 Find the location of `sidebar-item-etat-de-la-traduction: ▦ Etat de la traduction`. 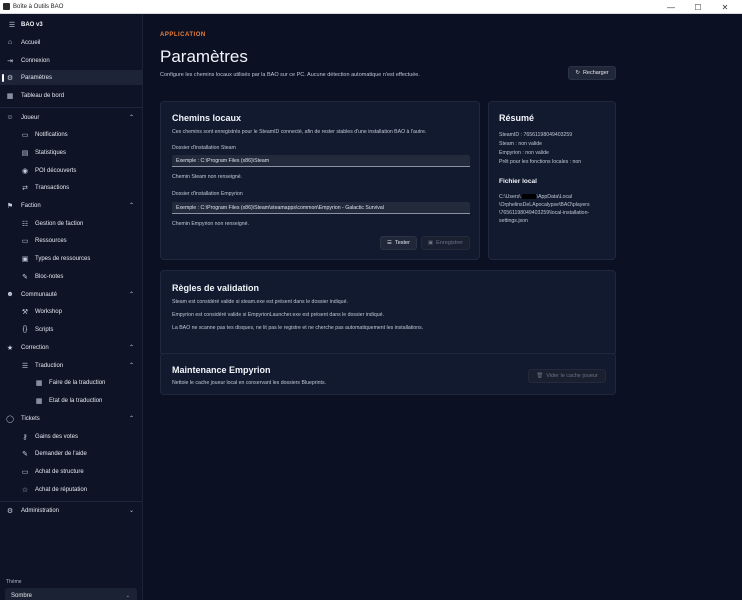

sidebar-item-etat-de-la-traduction: ▦ Etat de la traduction is located at coordinates (71, 400).